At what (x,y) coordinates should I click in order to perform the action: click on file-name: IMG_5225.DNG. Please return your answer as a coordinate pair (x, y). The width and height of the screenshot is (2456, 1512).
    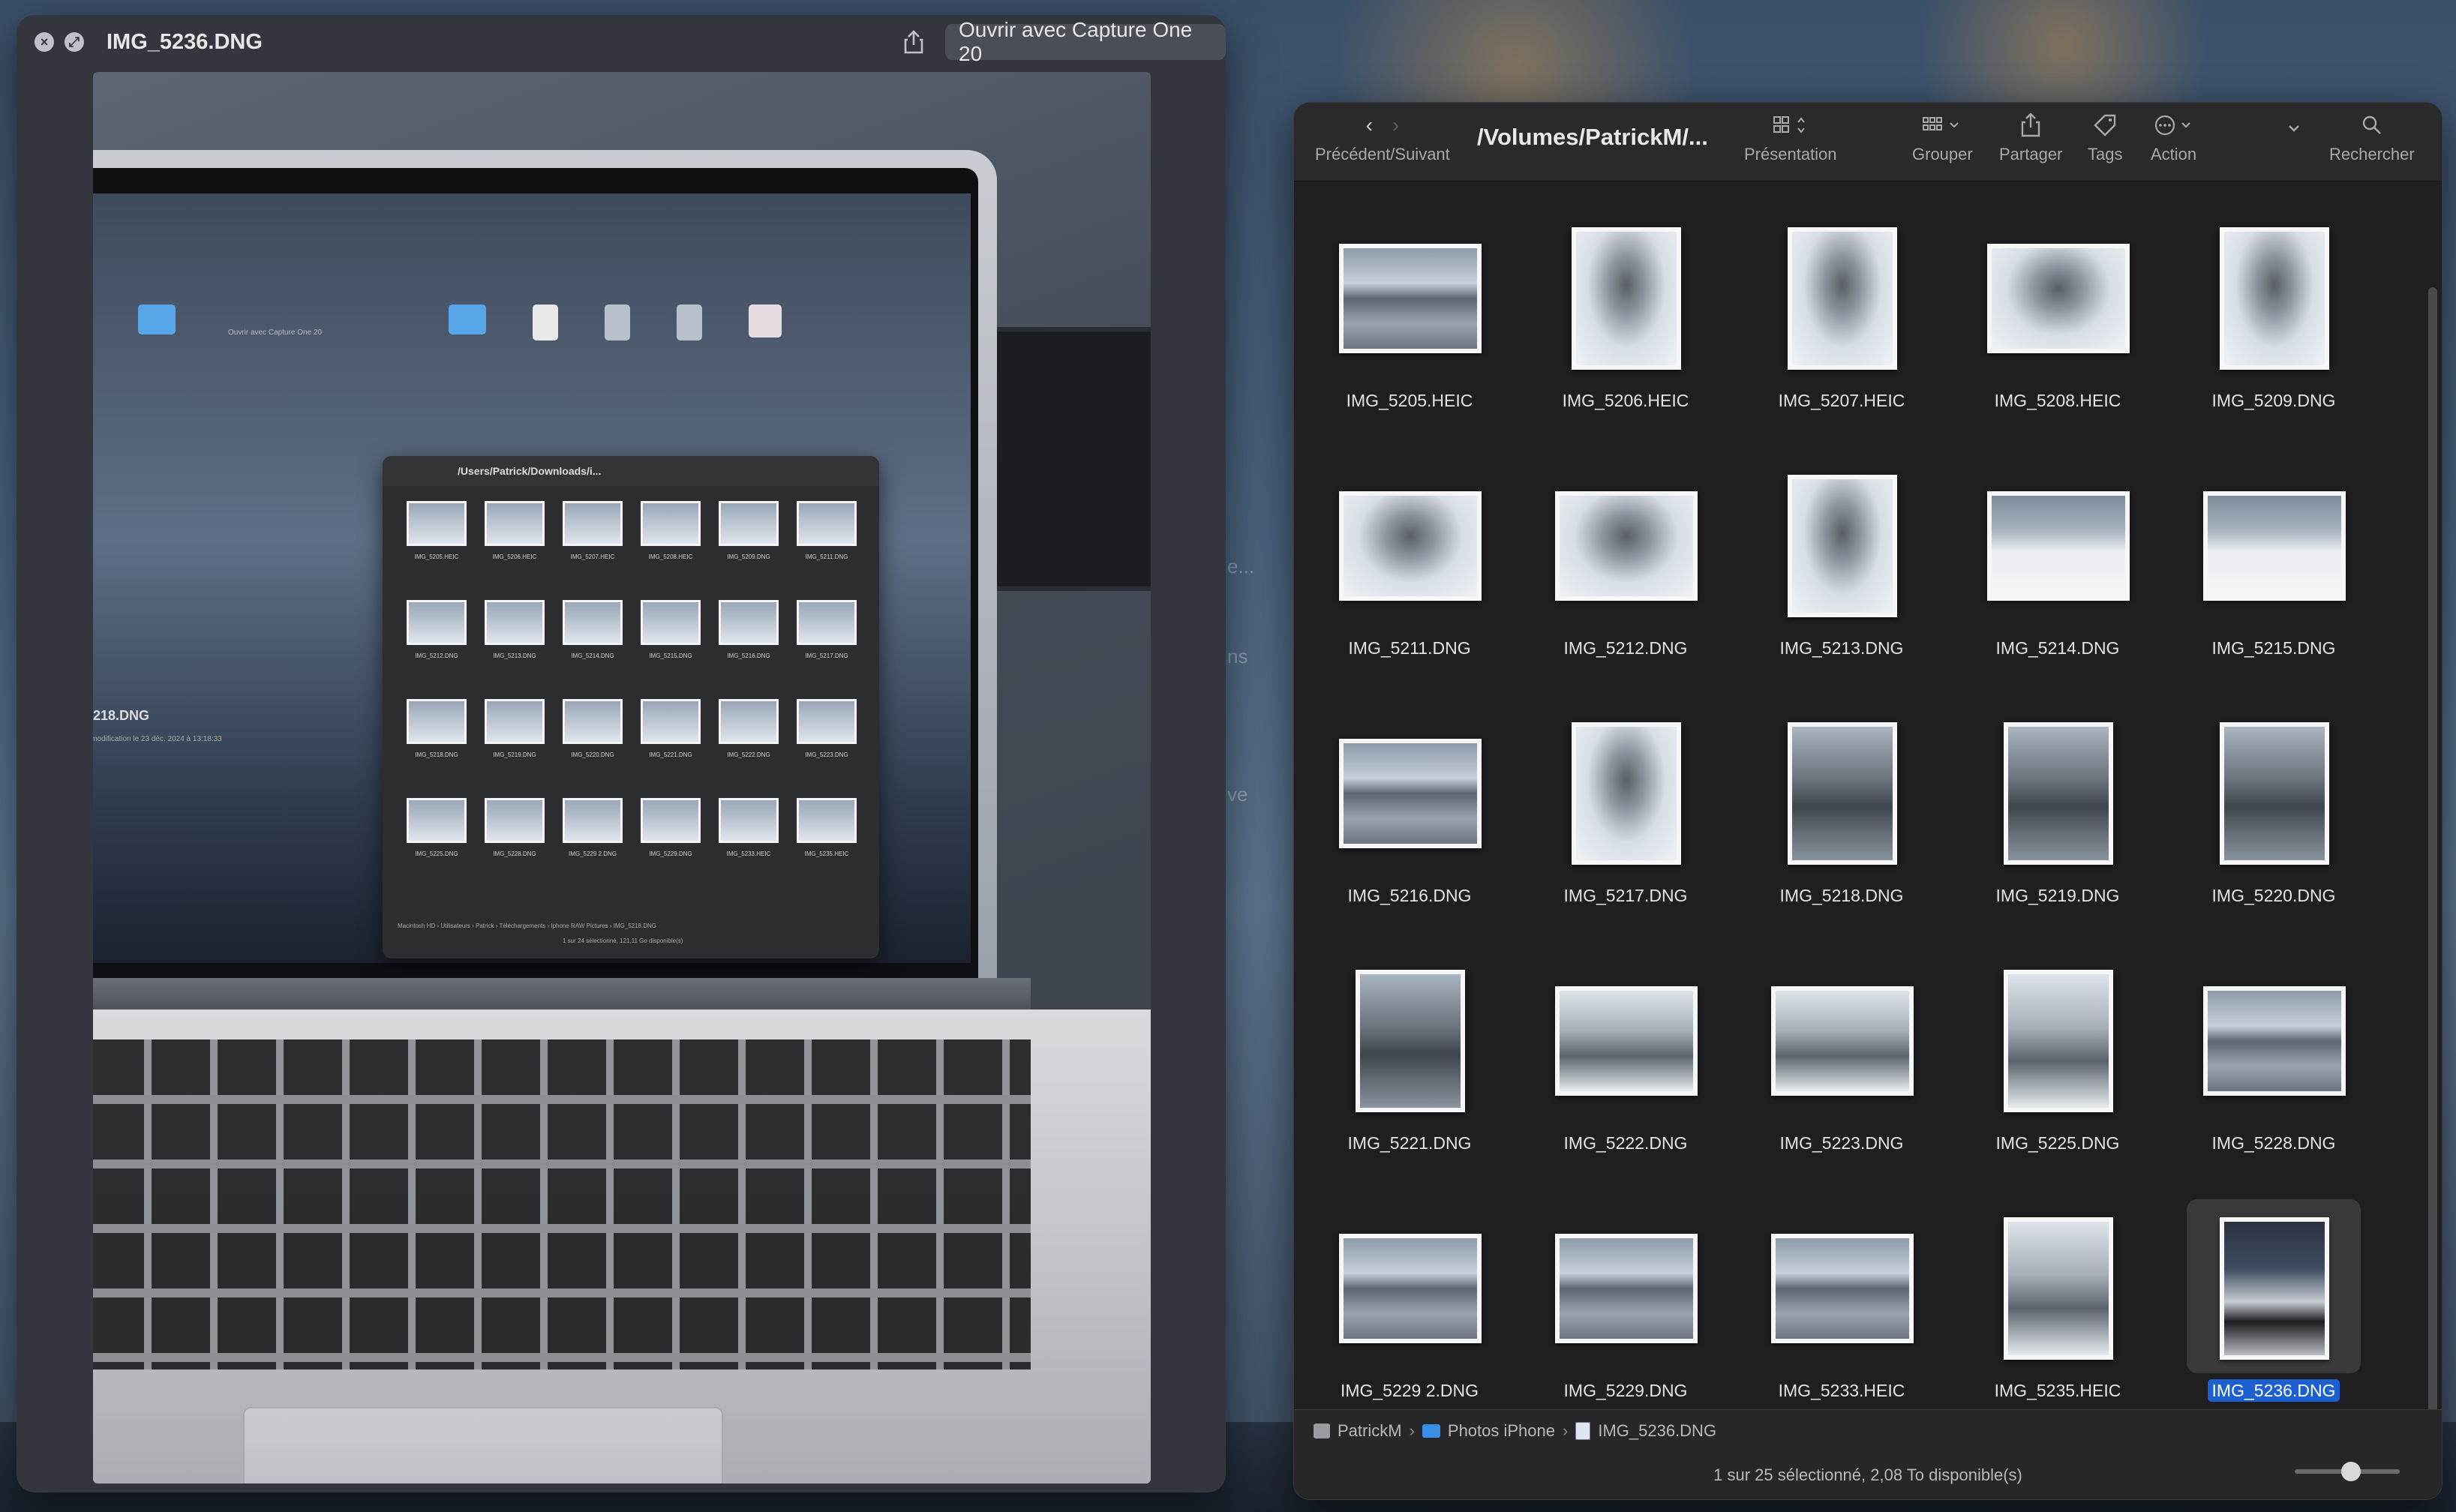
    Looking at the image, I should click on (2058, 1143).